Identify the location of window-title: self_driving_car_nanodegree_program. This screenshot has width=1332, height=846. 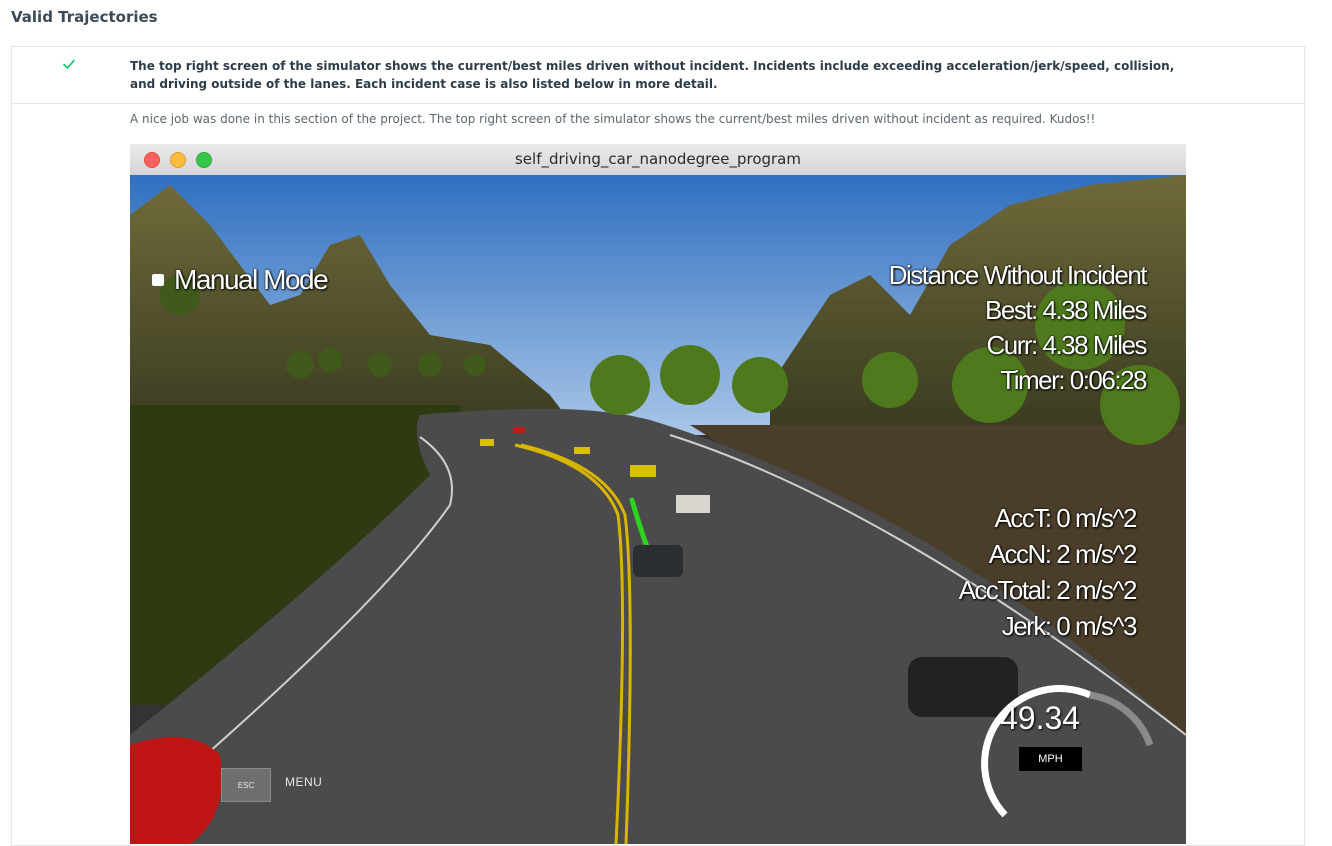
(657, 159).